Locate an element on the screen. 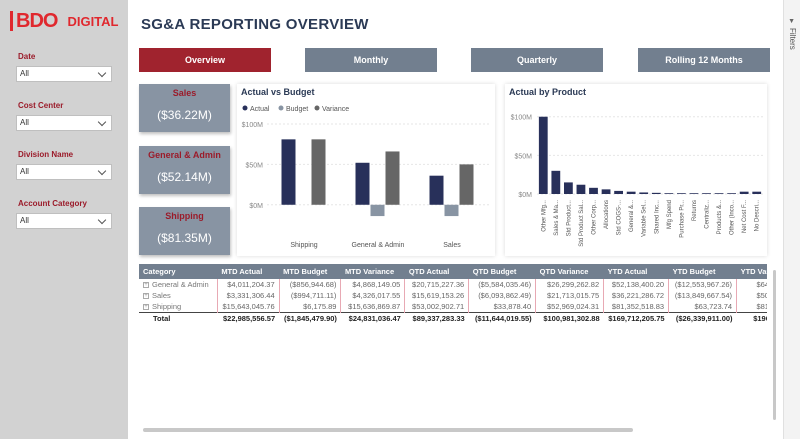  kpi-label: General & Admin is located at coordinates (184, 155).